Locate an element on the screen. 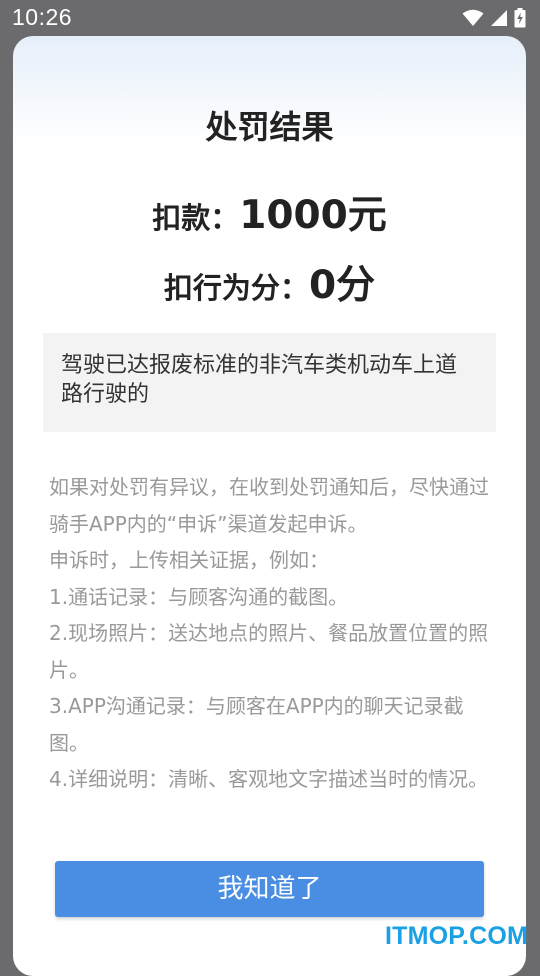 This screenshot has width=540, height=976. fine-row: 扣款：1000元 is located at coordinates (269, 212).